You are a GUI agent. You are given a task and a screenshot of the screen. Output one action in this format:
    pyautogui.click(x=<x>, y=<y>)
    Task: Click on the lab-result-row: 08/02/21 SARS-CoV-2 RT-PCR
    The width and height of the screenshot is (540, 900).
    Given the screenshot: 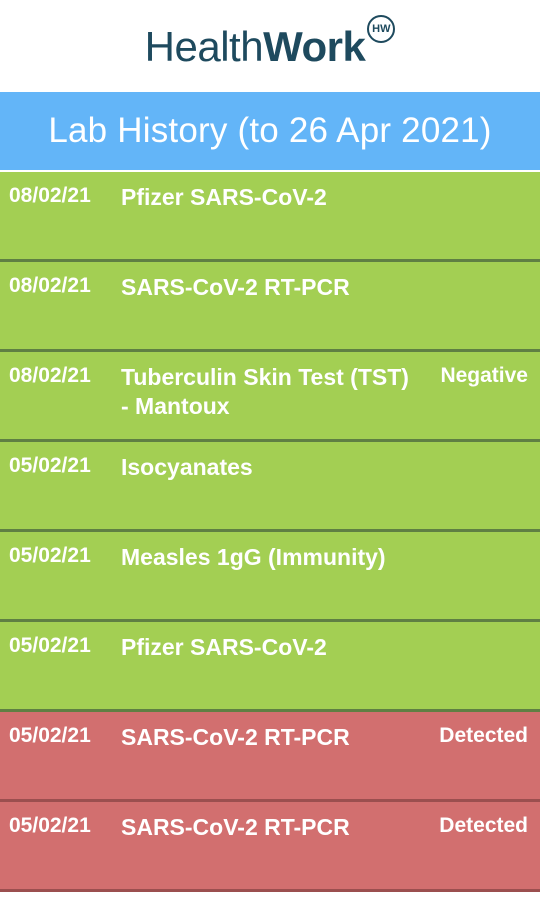 What is the action you would take?
    pyautogui.click(x=270, y=307)
    